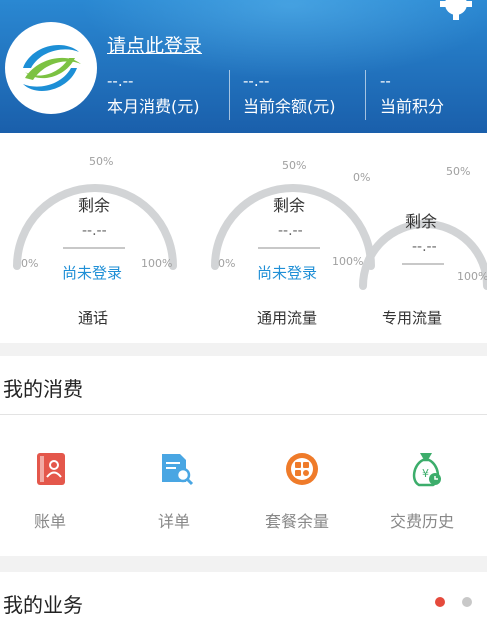 This screenshot has height=633, width=487. I want to click on detail-search-icon, so click(177, 471).